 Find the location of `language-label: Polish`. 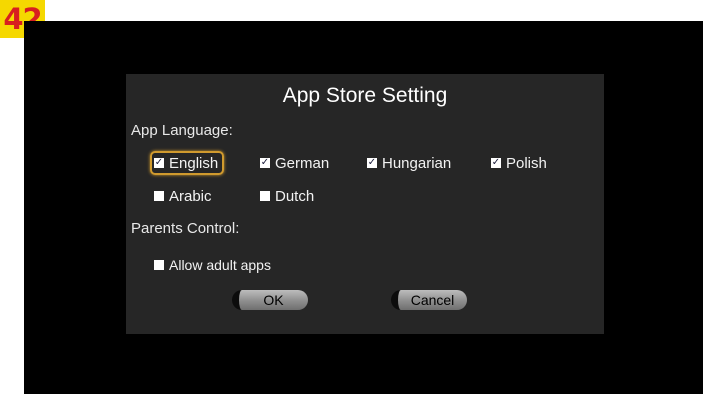

language-label: Polish is located at coordinates (526, 163).